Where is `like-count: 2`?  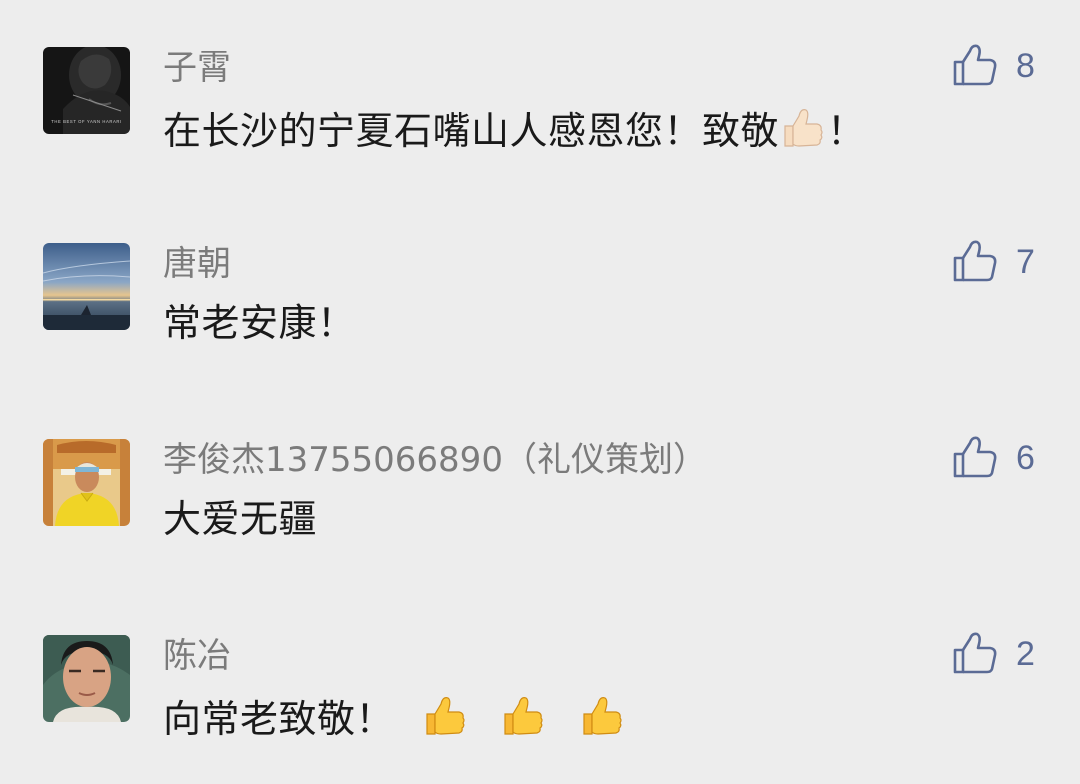 like-count: 2 is located at coordinates (1025, 653).